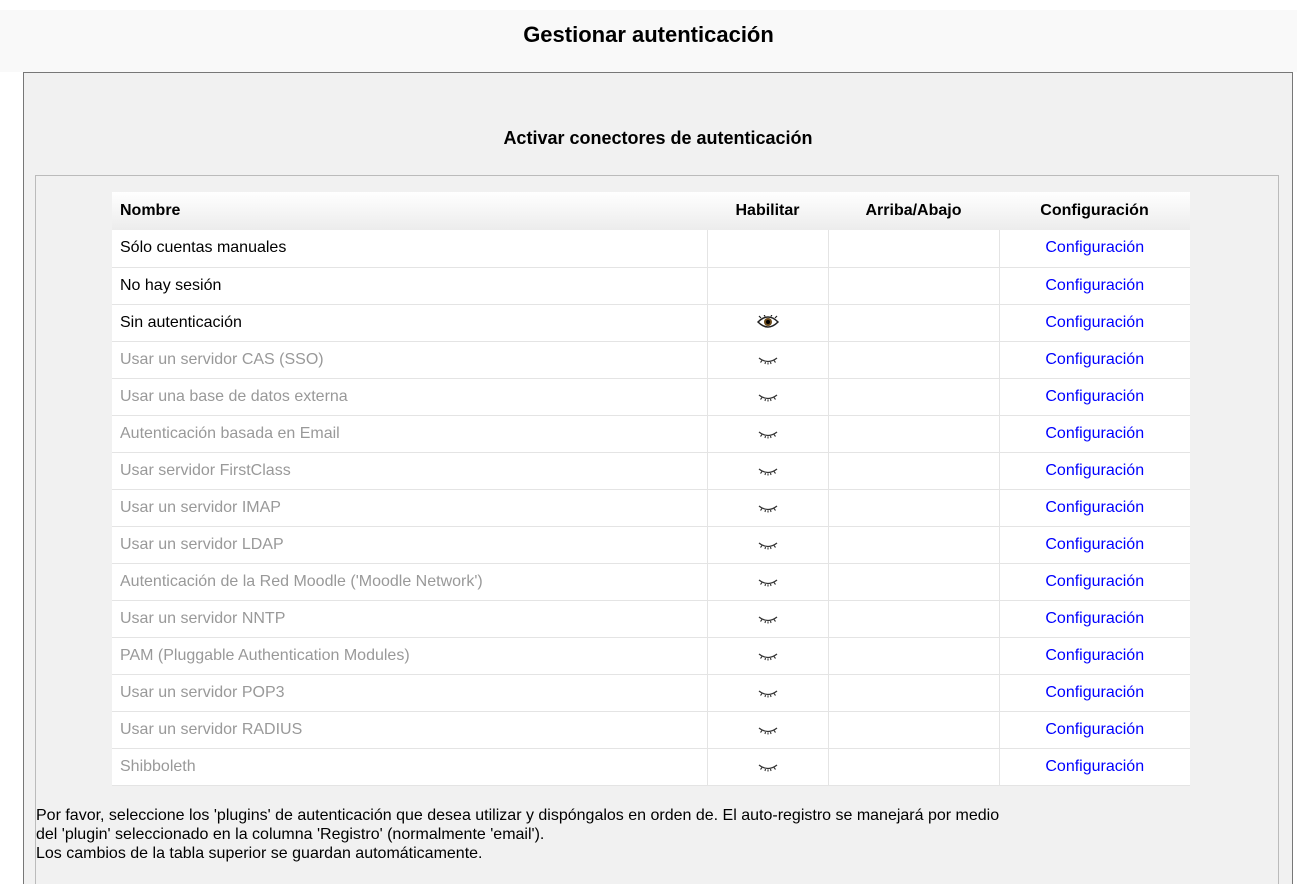 This screenshot has width=1297, height=884. I want to click on table-row: Sin autenticación Configuración, so click(651, 323).